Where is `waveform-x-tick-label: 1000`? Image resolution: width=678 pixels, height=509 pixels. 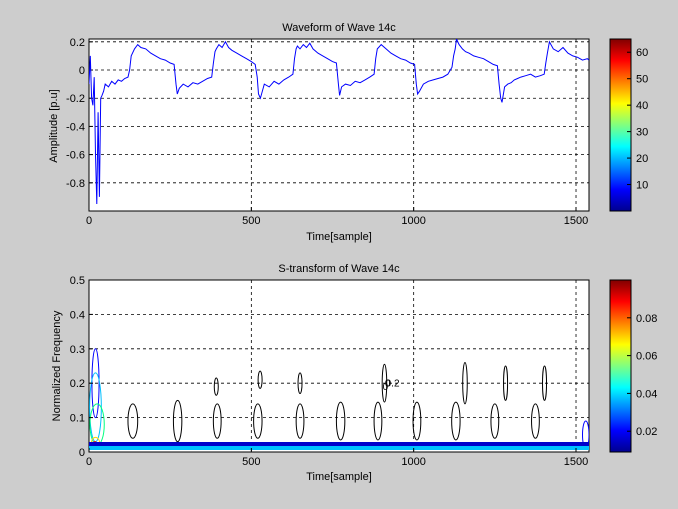
waveform-x-tick-label: 1000 is located at coordinates (413, 221).